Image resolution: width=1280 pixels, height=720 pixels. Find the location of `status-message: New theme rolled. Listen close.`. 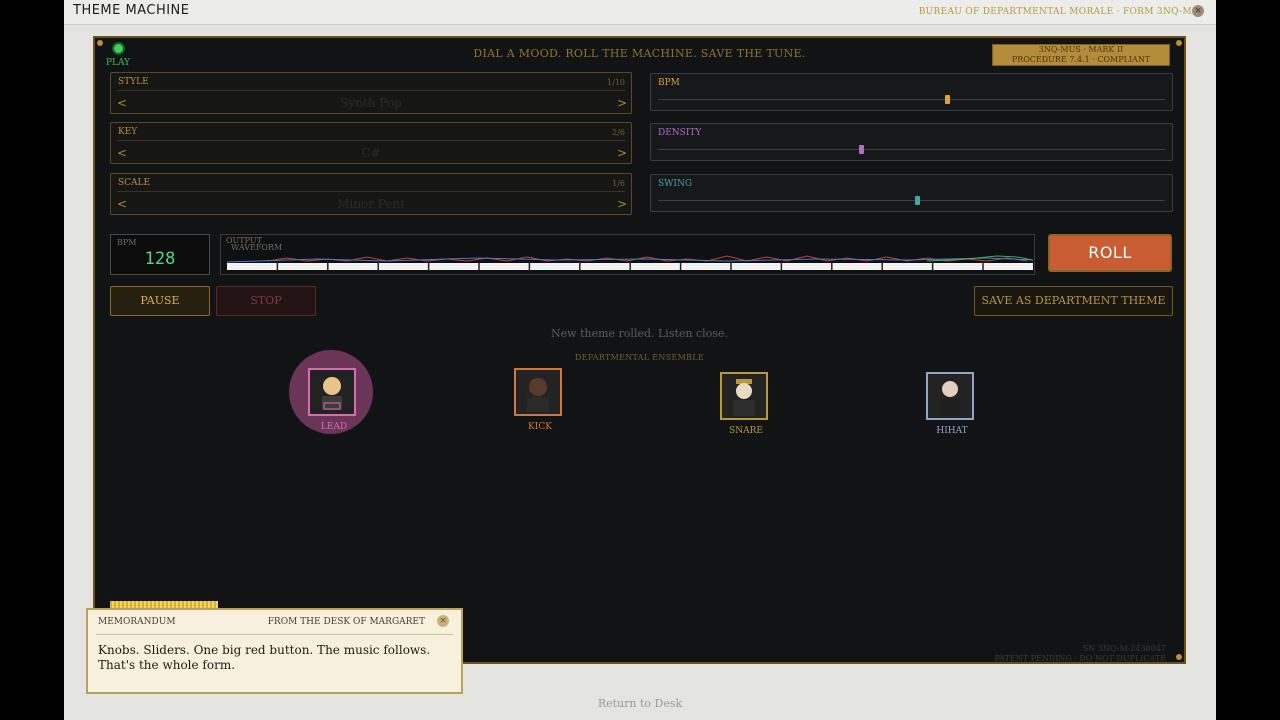

status-message: New theme rolled. Listen close. is located at coordinates (639, 333).